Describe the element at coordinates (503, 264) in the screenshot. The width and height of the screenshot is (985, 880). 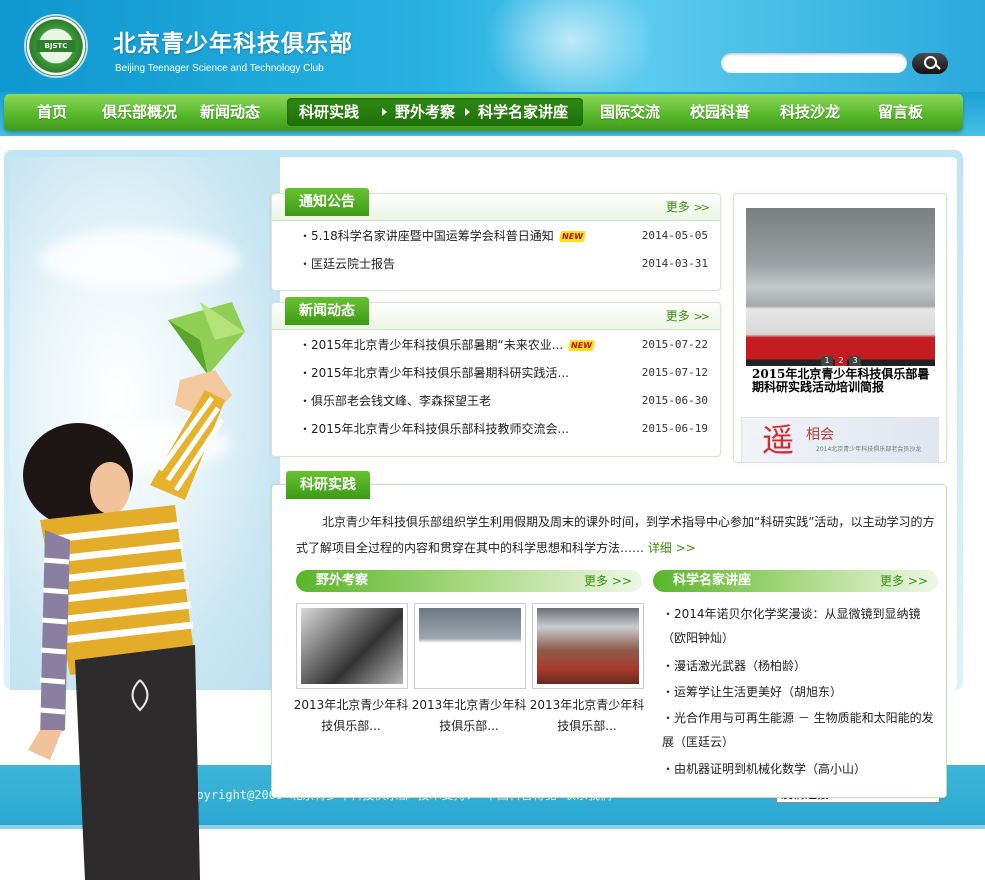
I see `list-item: ・匡廷云院士报告 2014-03-31` at that location.